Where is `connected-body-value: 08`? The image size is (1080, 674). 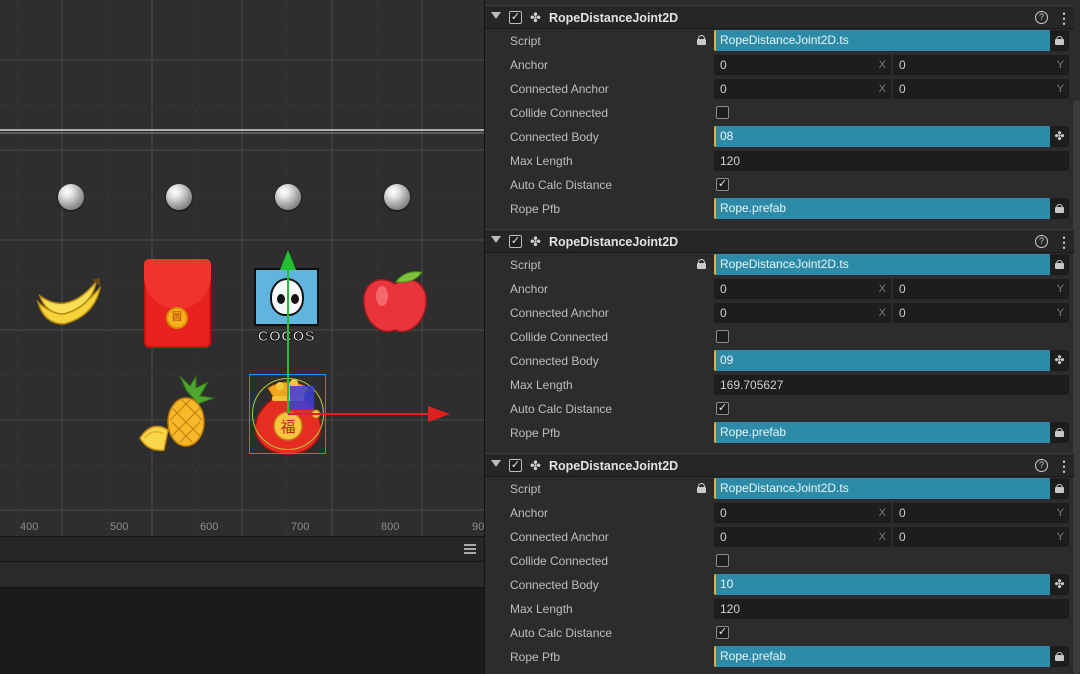 connected-body-value: 08 is located at coordinates (727, 136).